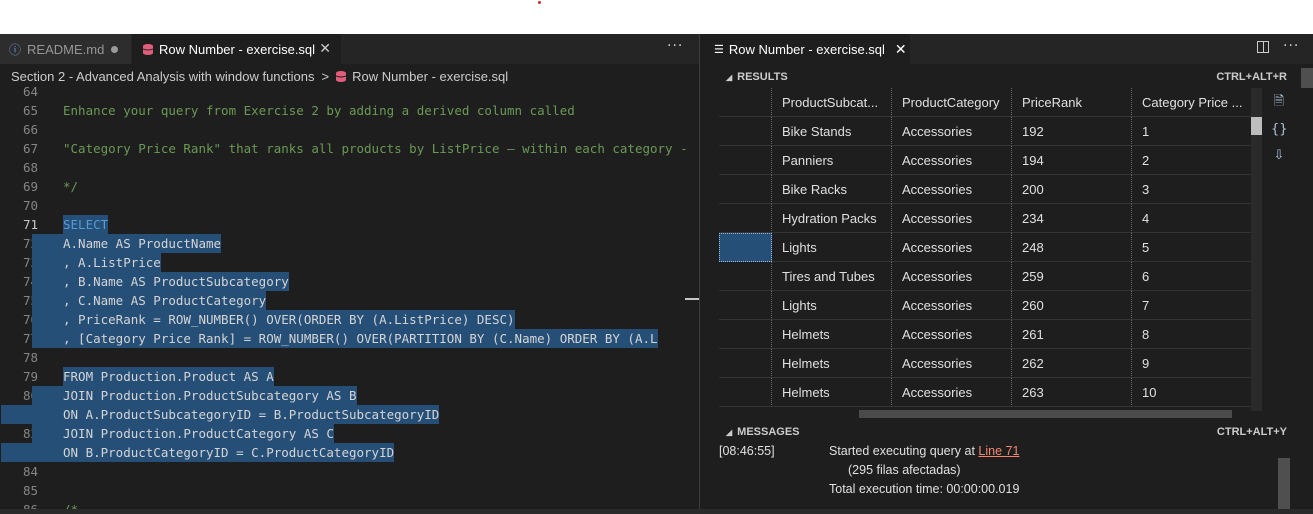  I want to click on tab-results-row-number: ☰ Row Number - exercise.sql ✕, so click(805, 49).